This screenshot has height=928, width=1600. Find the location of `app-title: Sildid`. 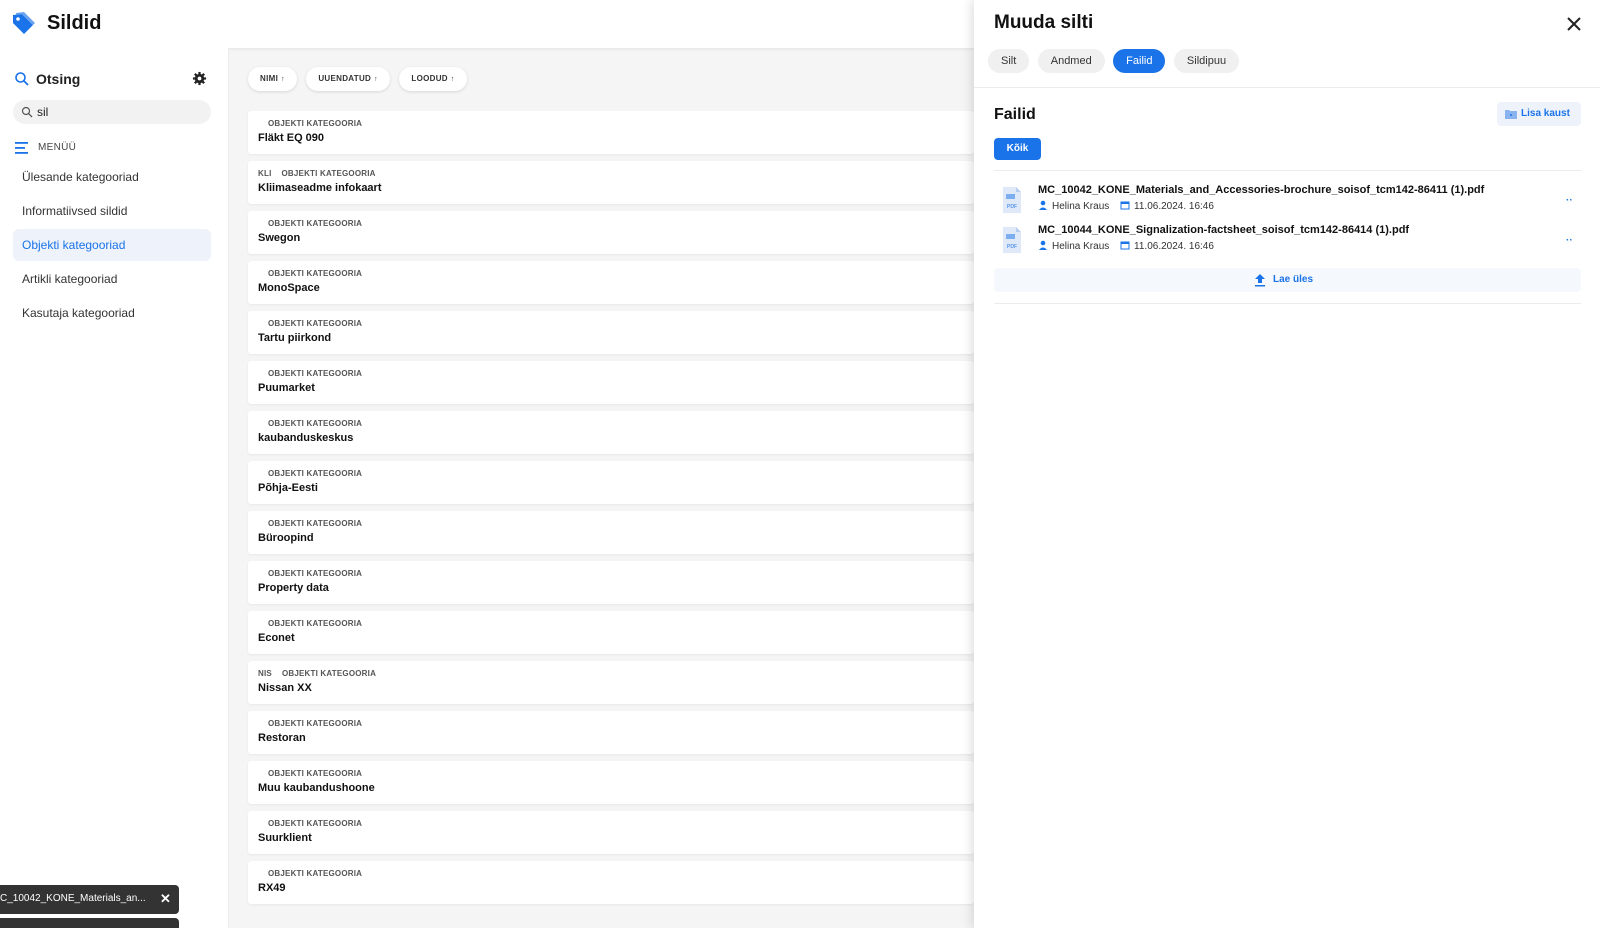

app-title: Sildid is located at coordinates (74, 23).